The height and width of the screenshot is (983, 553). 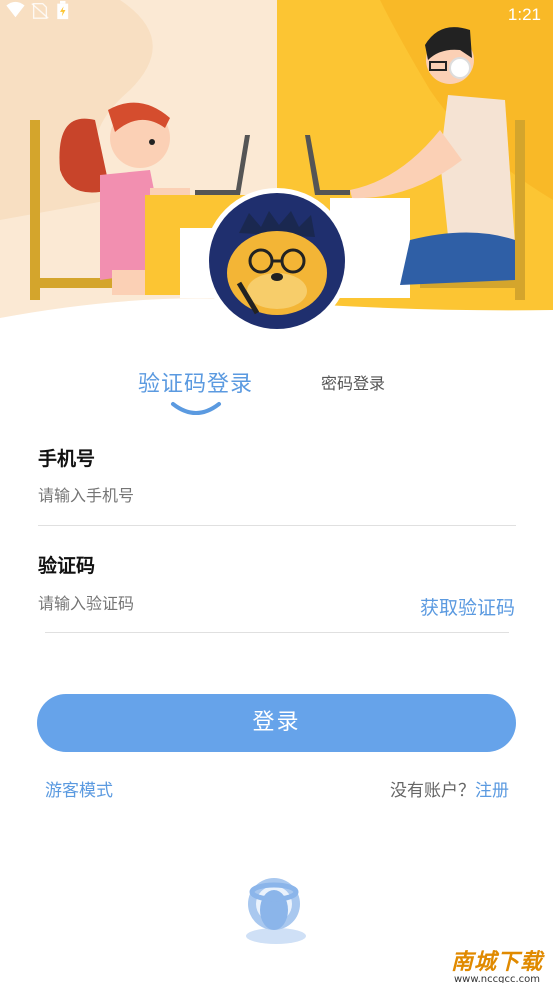 I want to click on code-divider, so click(x=277, y=632).